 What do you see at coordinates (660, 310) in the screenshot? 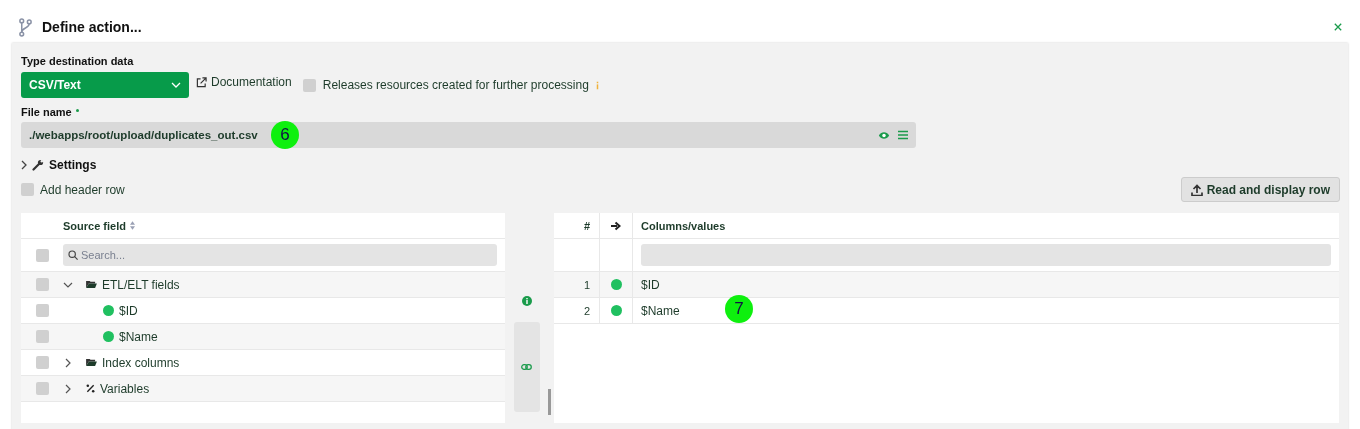
I see `table-cell: $Name` at bounding box center [660, 310].